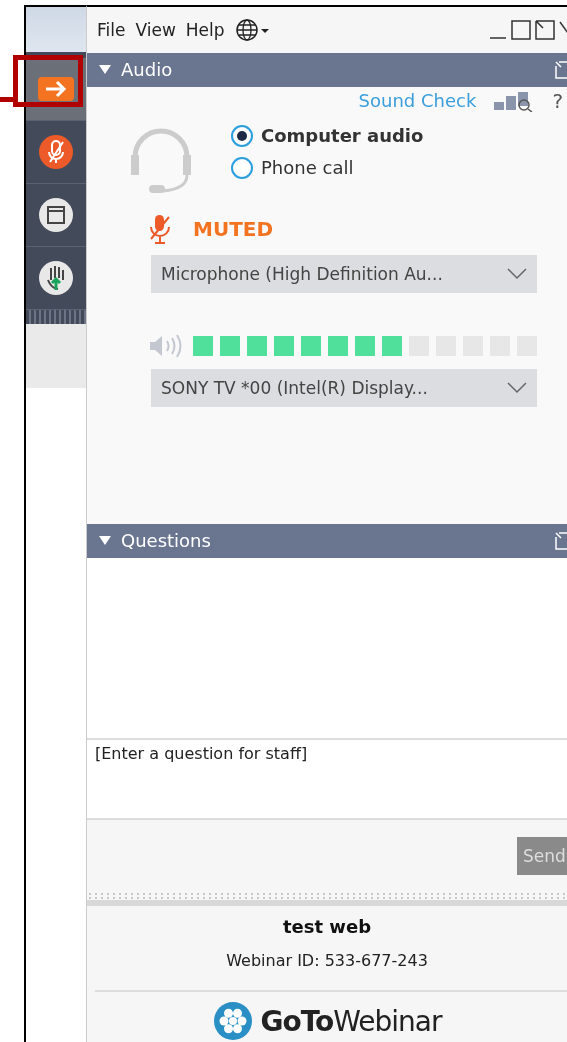  Describe the element at coordinates (166, 345) in the screenshot. I see `speaker-icon` at that location.